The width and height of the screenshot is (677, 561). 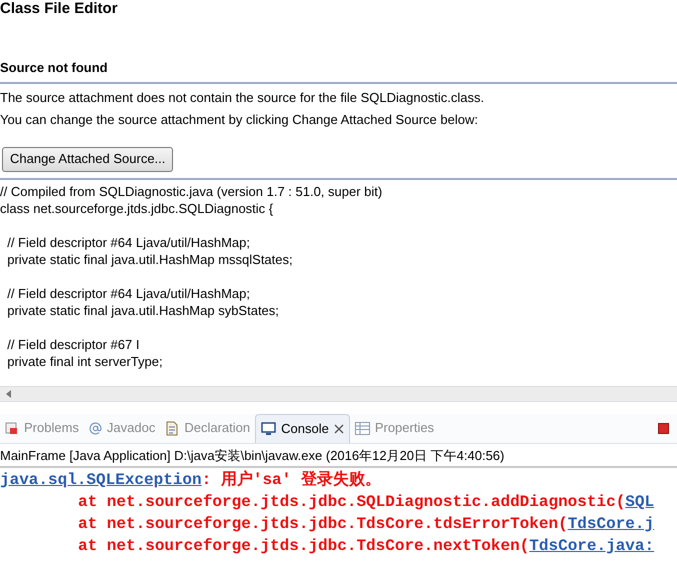 I want to click on view-tab: Javadoc, so click(x=122, y=428).